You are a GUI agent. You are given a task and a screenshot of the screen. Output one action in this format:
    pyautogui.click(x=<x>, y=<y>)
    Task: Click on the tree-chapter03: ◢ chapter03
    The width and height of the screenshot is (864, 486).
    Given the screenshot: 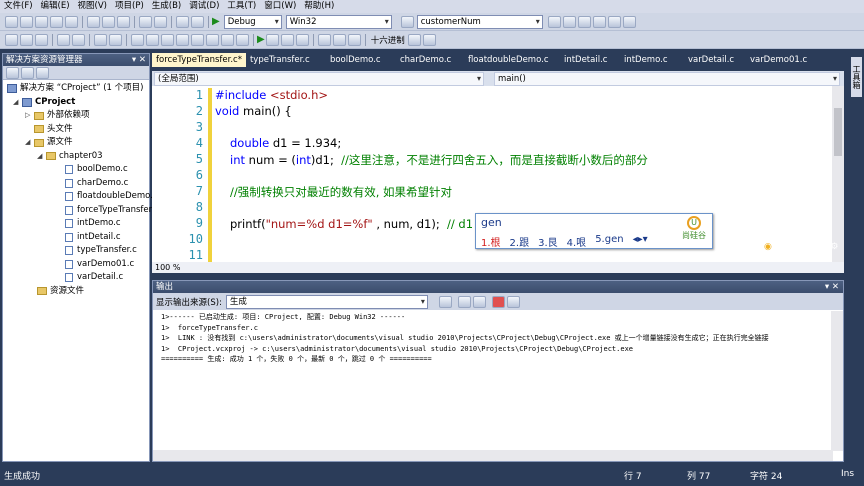 What is the action you would take?
    pyautogui.click(x=76, y=157)
    